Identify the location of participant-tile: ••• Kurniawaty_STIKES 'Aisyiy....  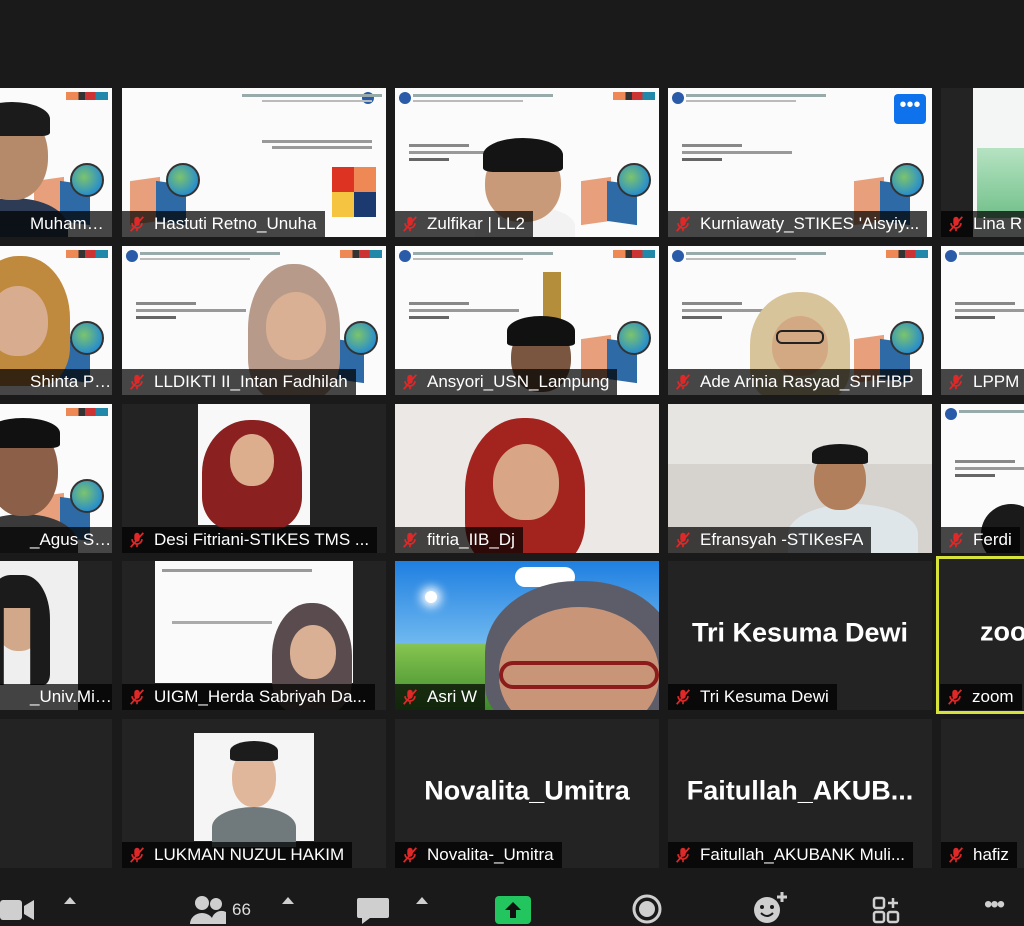
(800, 162).